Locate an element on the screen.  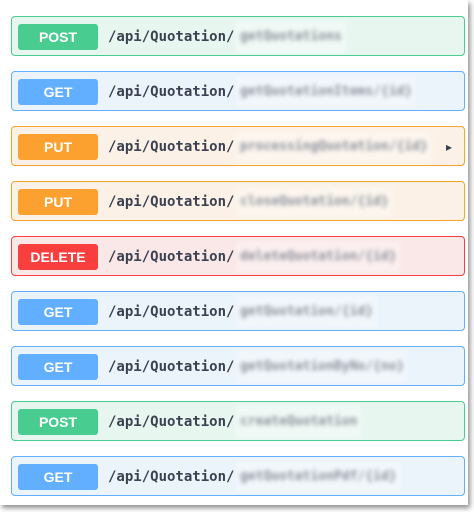
operation-row: POST /api/Quotation/ getQuotations is located at coordinates (238, 36).